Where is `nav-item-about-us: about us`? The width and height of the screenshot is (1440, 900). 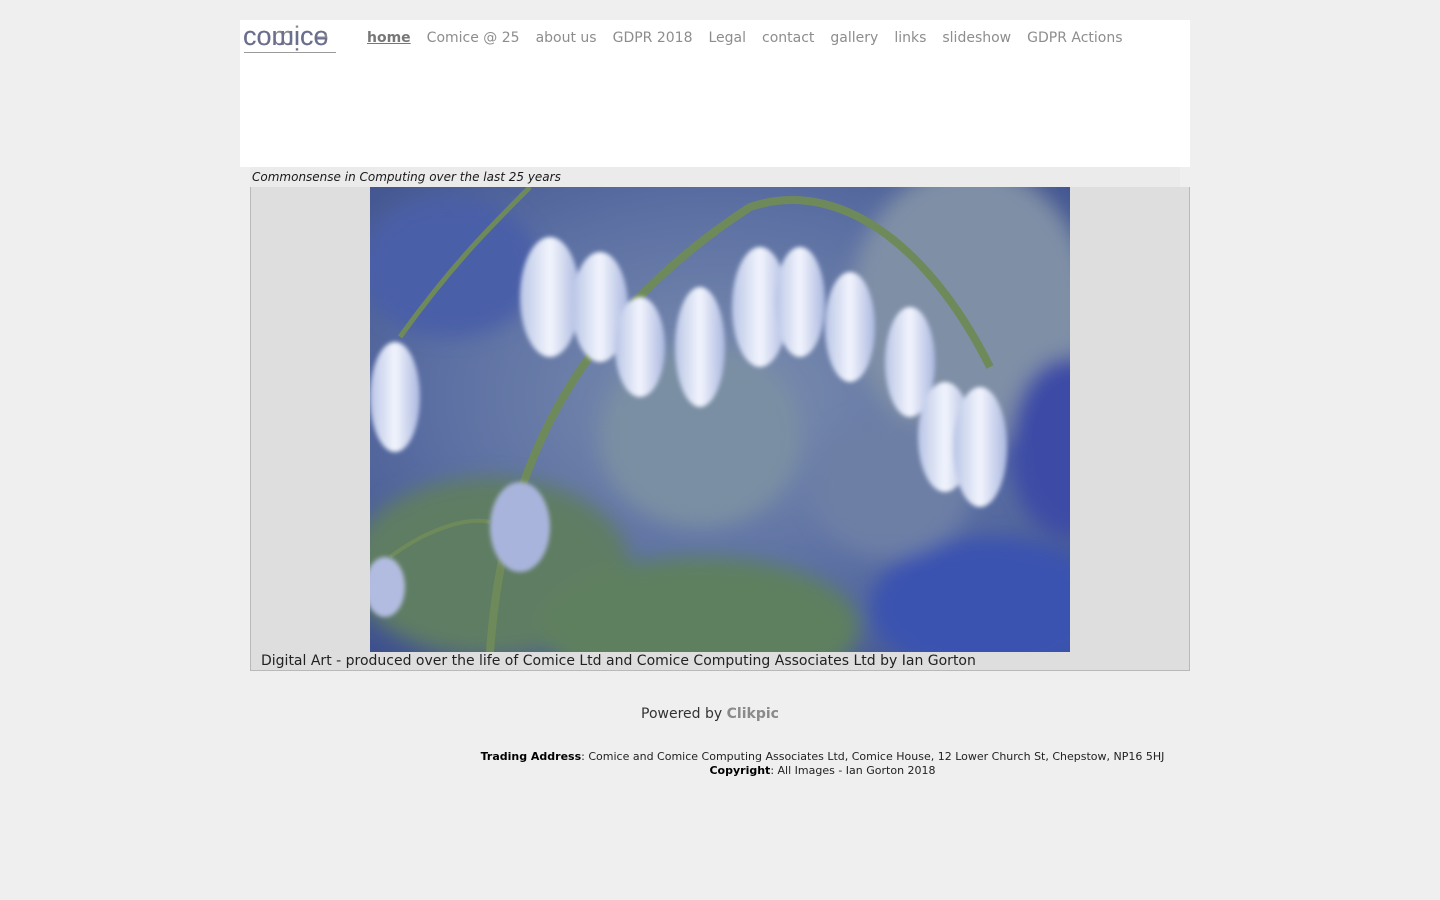
nav-item-about-us: about us is located at coordinates (566, 38).